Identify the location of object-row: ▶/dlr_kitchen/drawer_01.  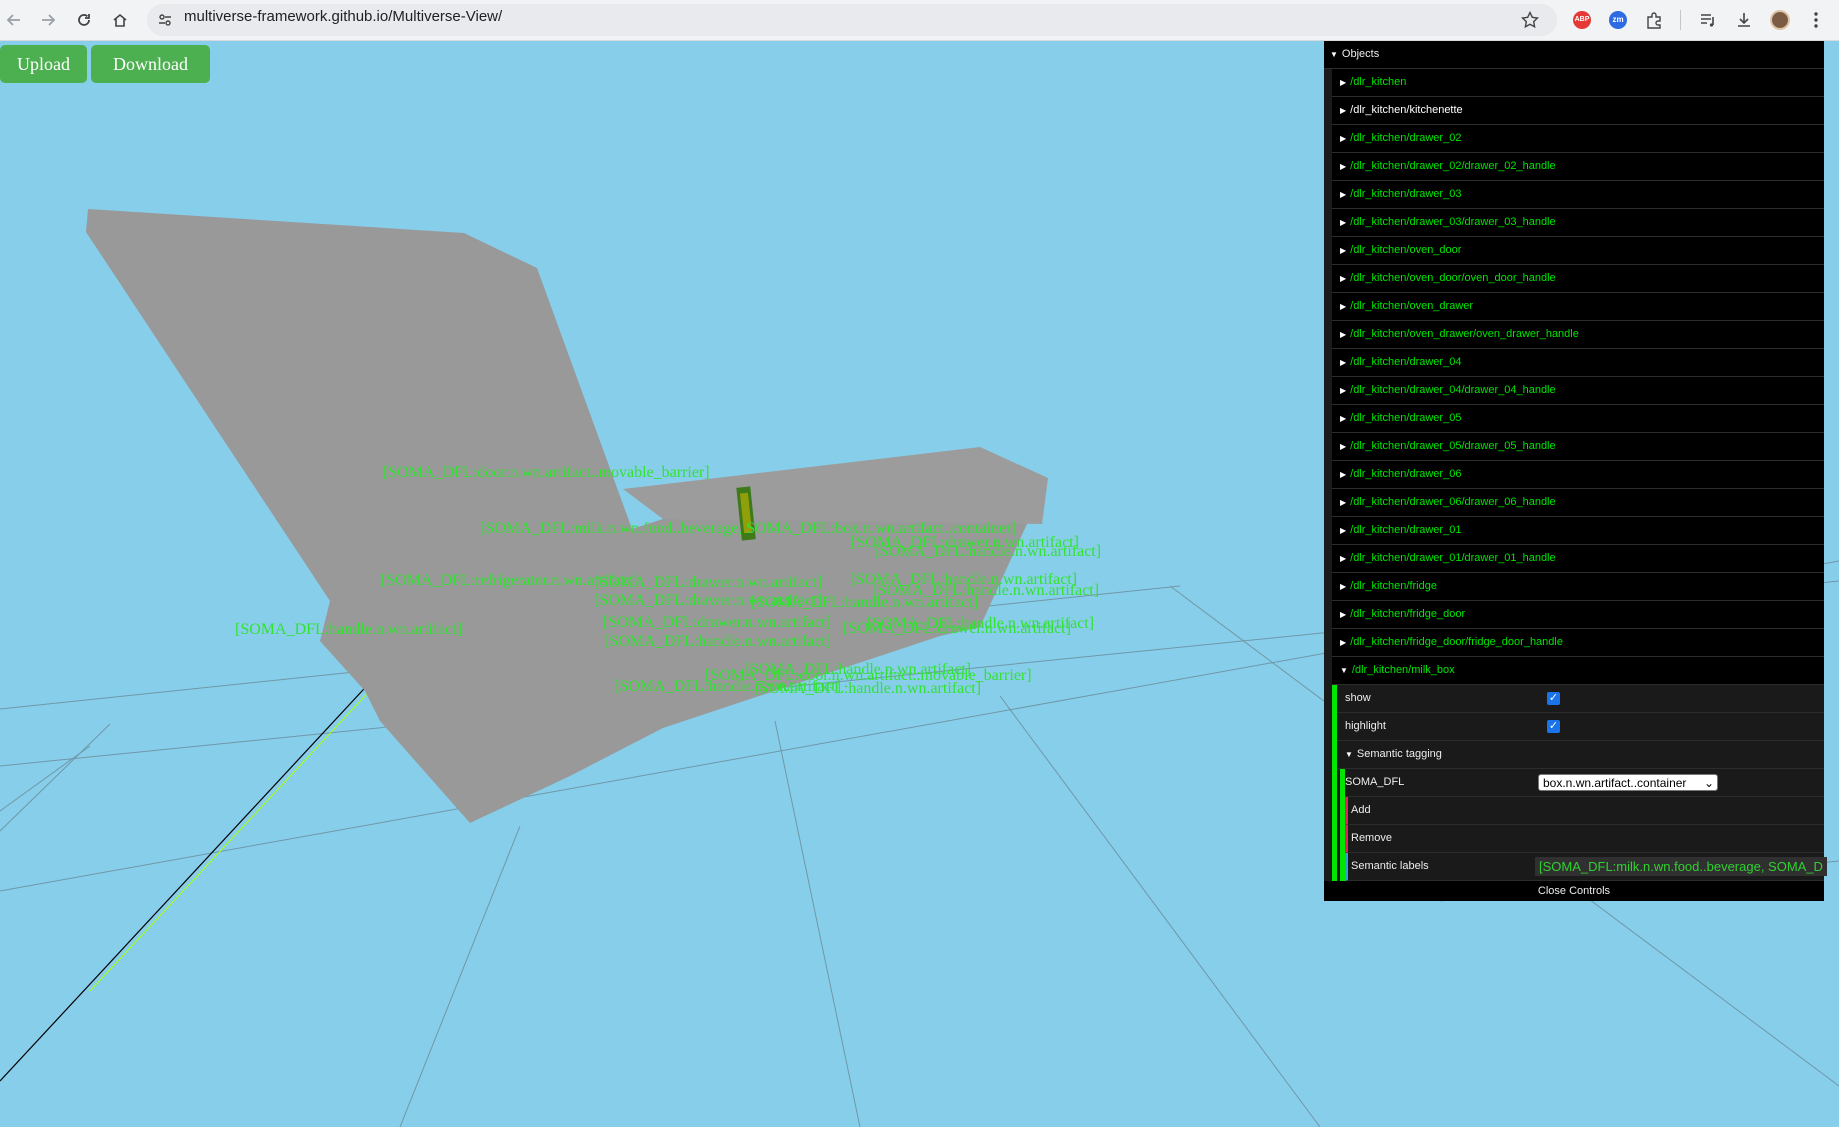
(1578, 531).